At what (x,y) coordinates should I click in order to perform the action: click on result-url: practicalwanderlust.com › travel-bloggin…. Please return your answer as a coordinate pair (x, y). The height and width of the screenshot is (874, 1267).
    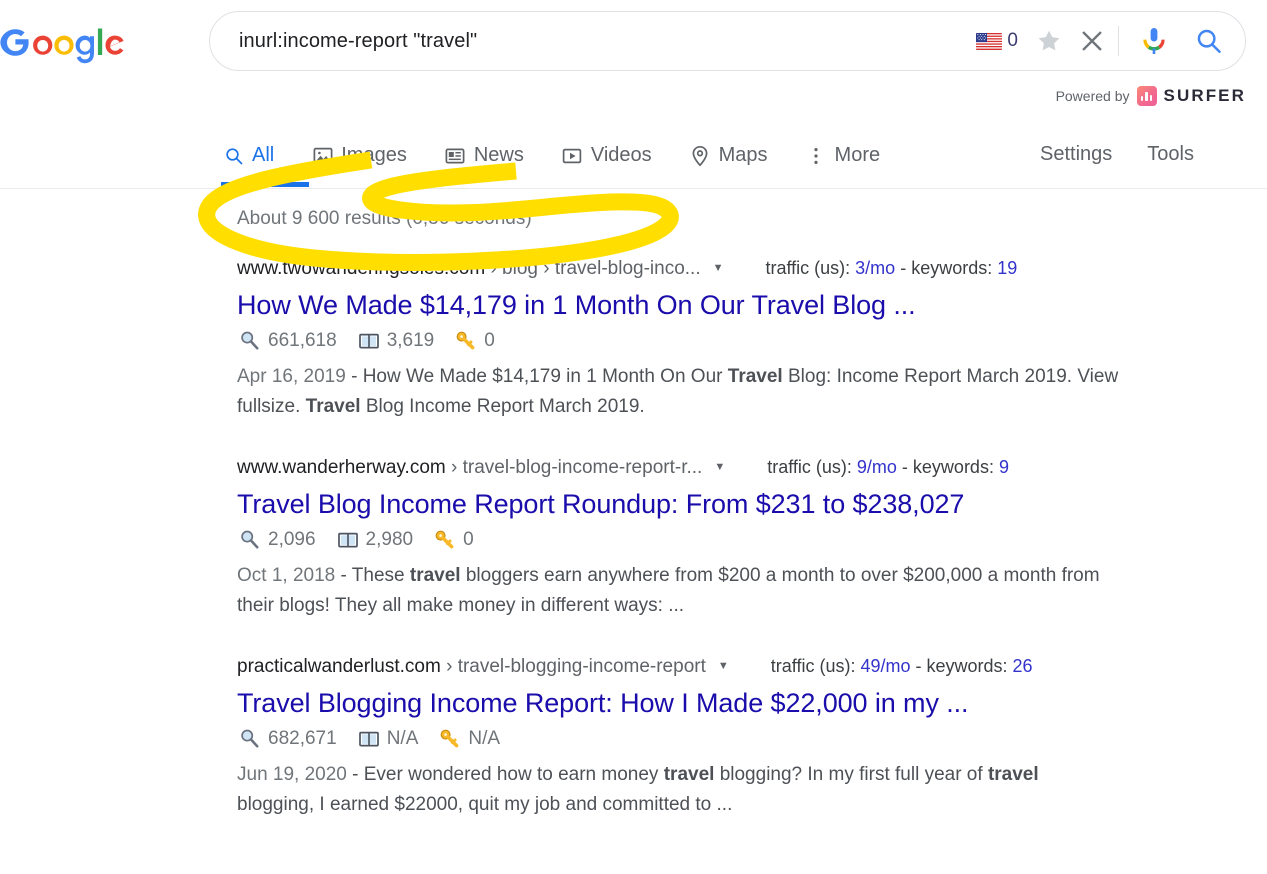
    Looking at the image, I should click on (471, 667).